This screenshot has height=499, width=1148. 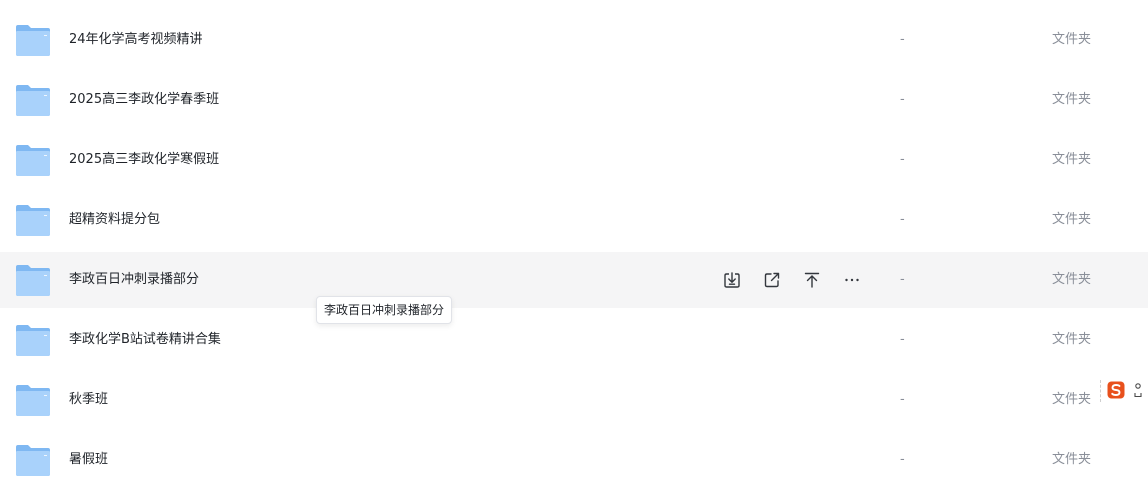 What do you see at coordinates (574, 220) in the screenshot?
I see `table-row: 超精资料提分包 - 文件夹` at bounding box center [574, 220].